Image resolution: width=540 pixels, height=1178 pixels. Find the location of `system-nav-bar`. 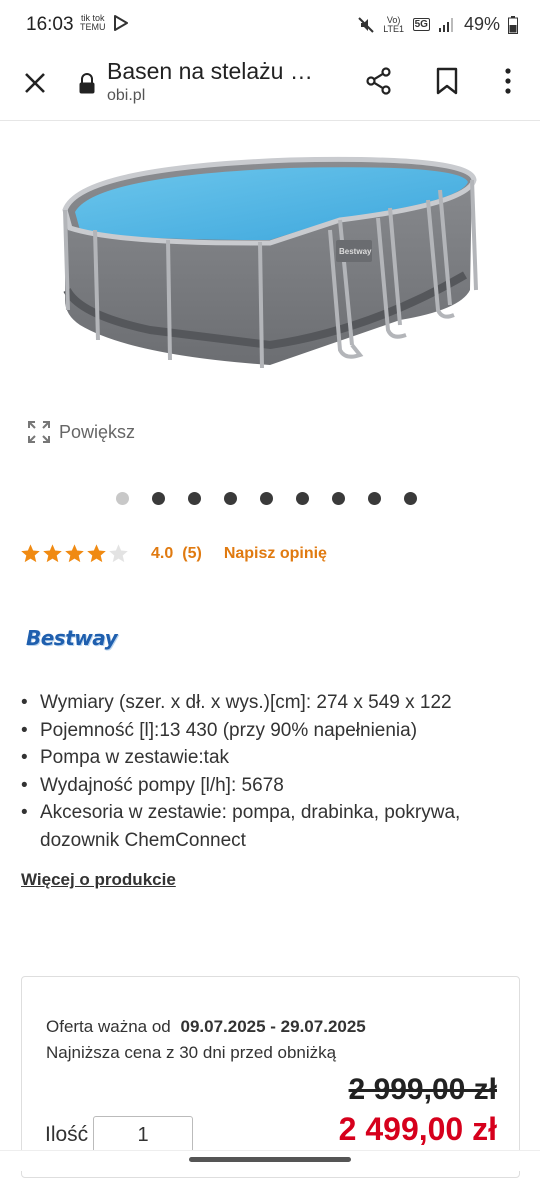

system-nav-bar is located at coordinates (270, 1160).